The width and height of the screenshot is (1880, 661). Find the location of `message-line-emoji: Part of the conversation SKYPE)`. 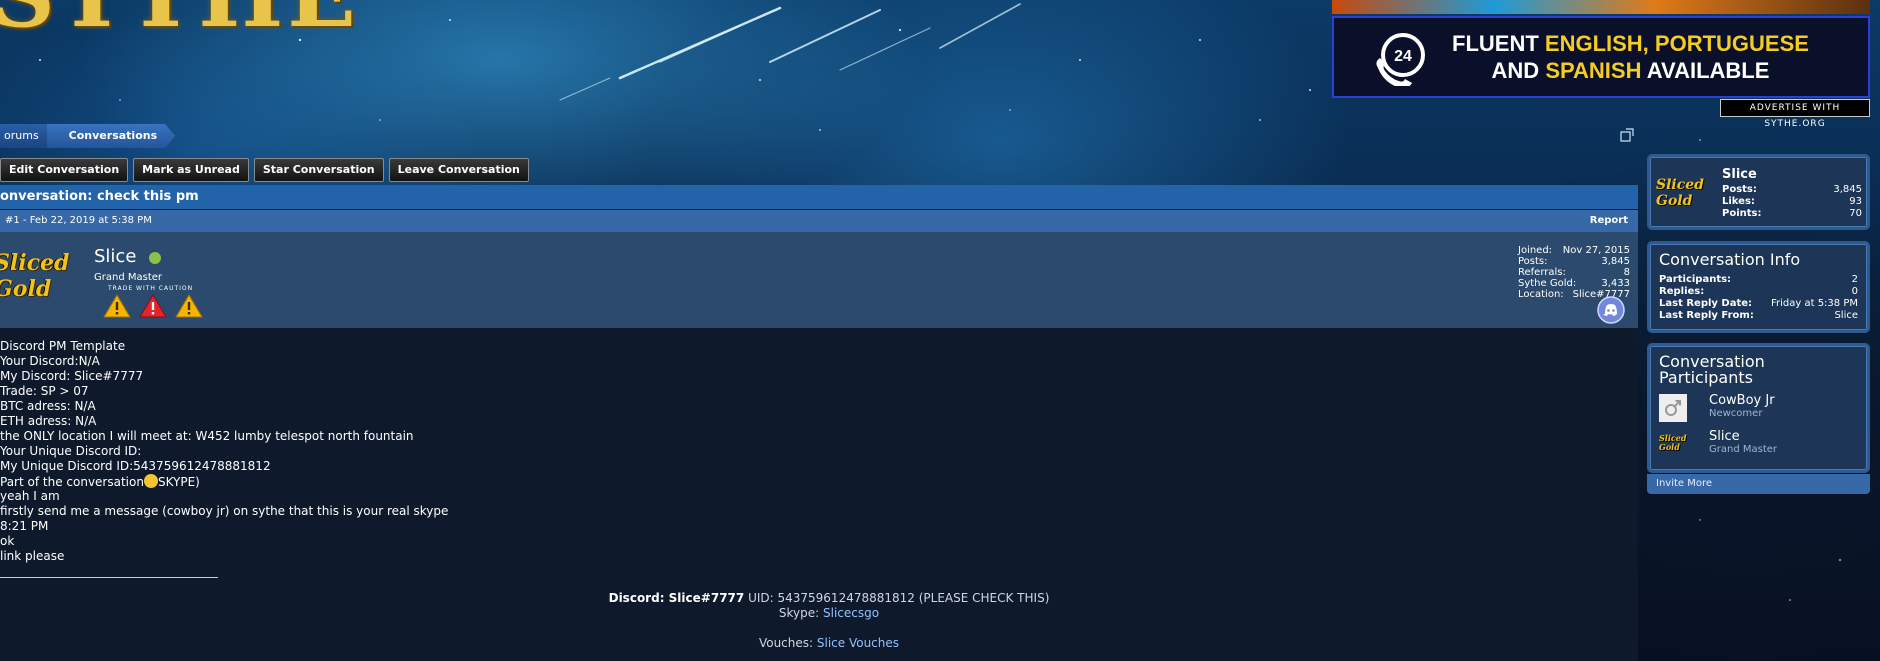

message-line-emoji: Part of the conversation SKYPE) is located at coordinates (819, 481).